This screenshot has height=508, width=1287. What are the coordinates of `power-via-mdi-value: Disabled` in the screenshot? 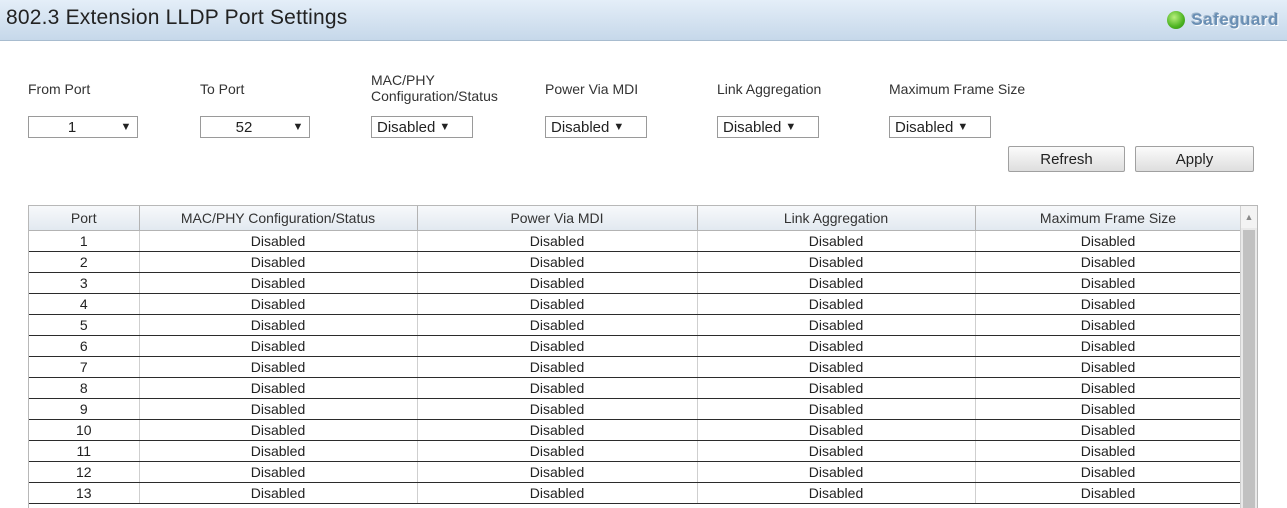 It's located at (580, 127).